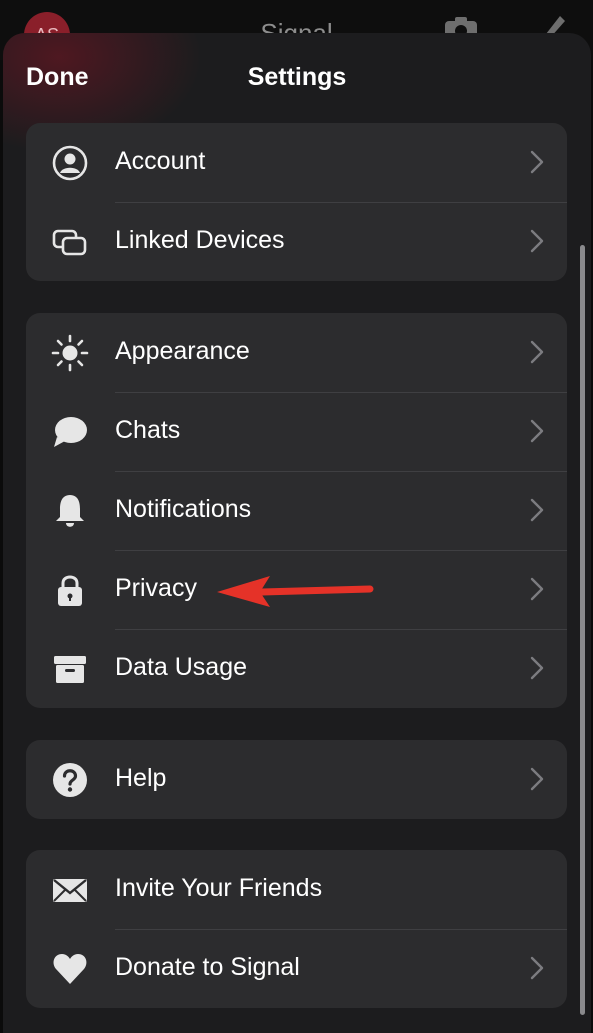 The image size is (593, 1033). Describe the element at coordinates (70, 163) in the screenshot. I see `person-circle-icon` at that location.